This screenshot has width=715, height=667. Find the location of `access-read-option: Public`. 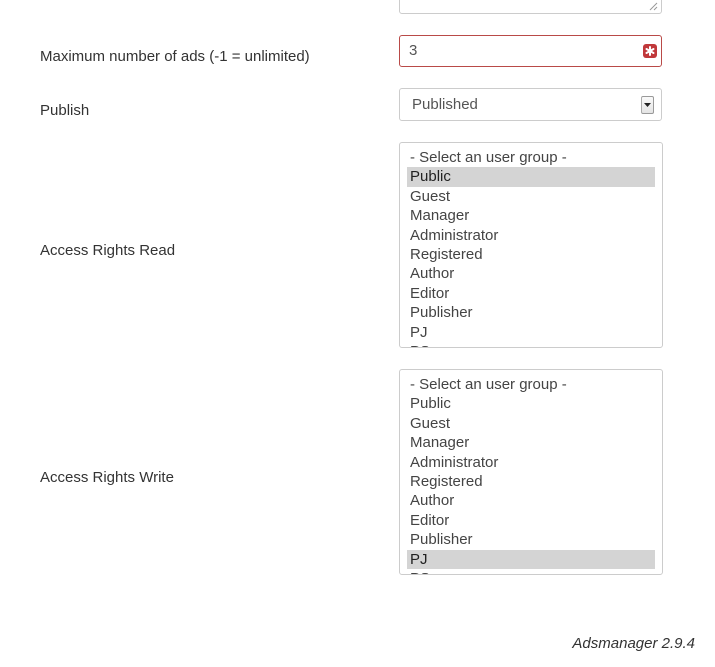

access-read-option: Public is located at coordinates (531, 177).